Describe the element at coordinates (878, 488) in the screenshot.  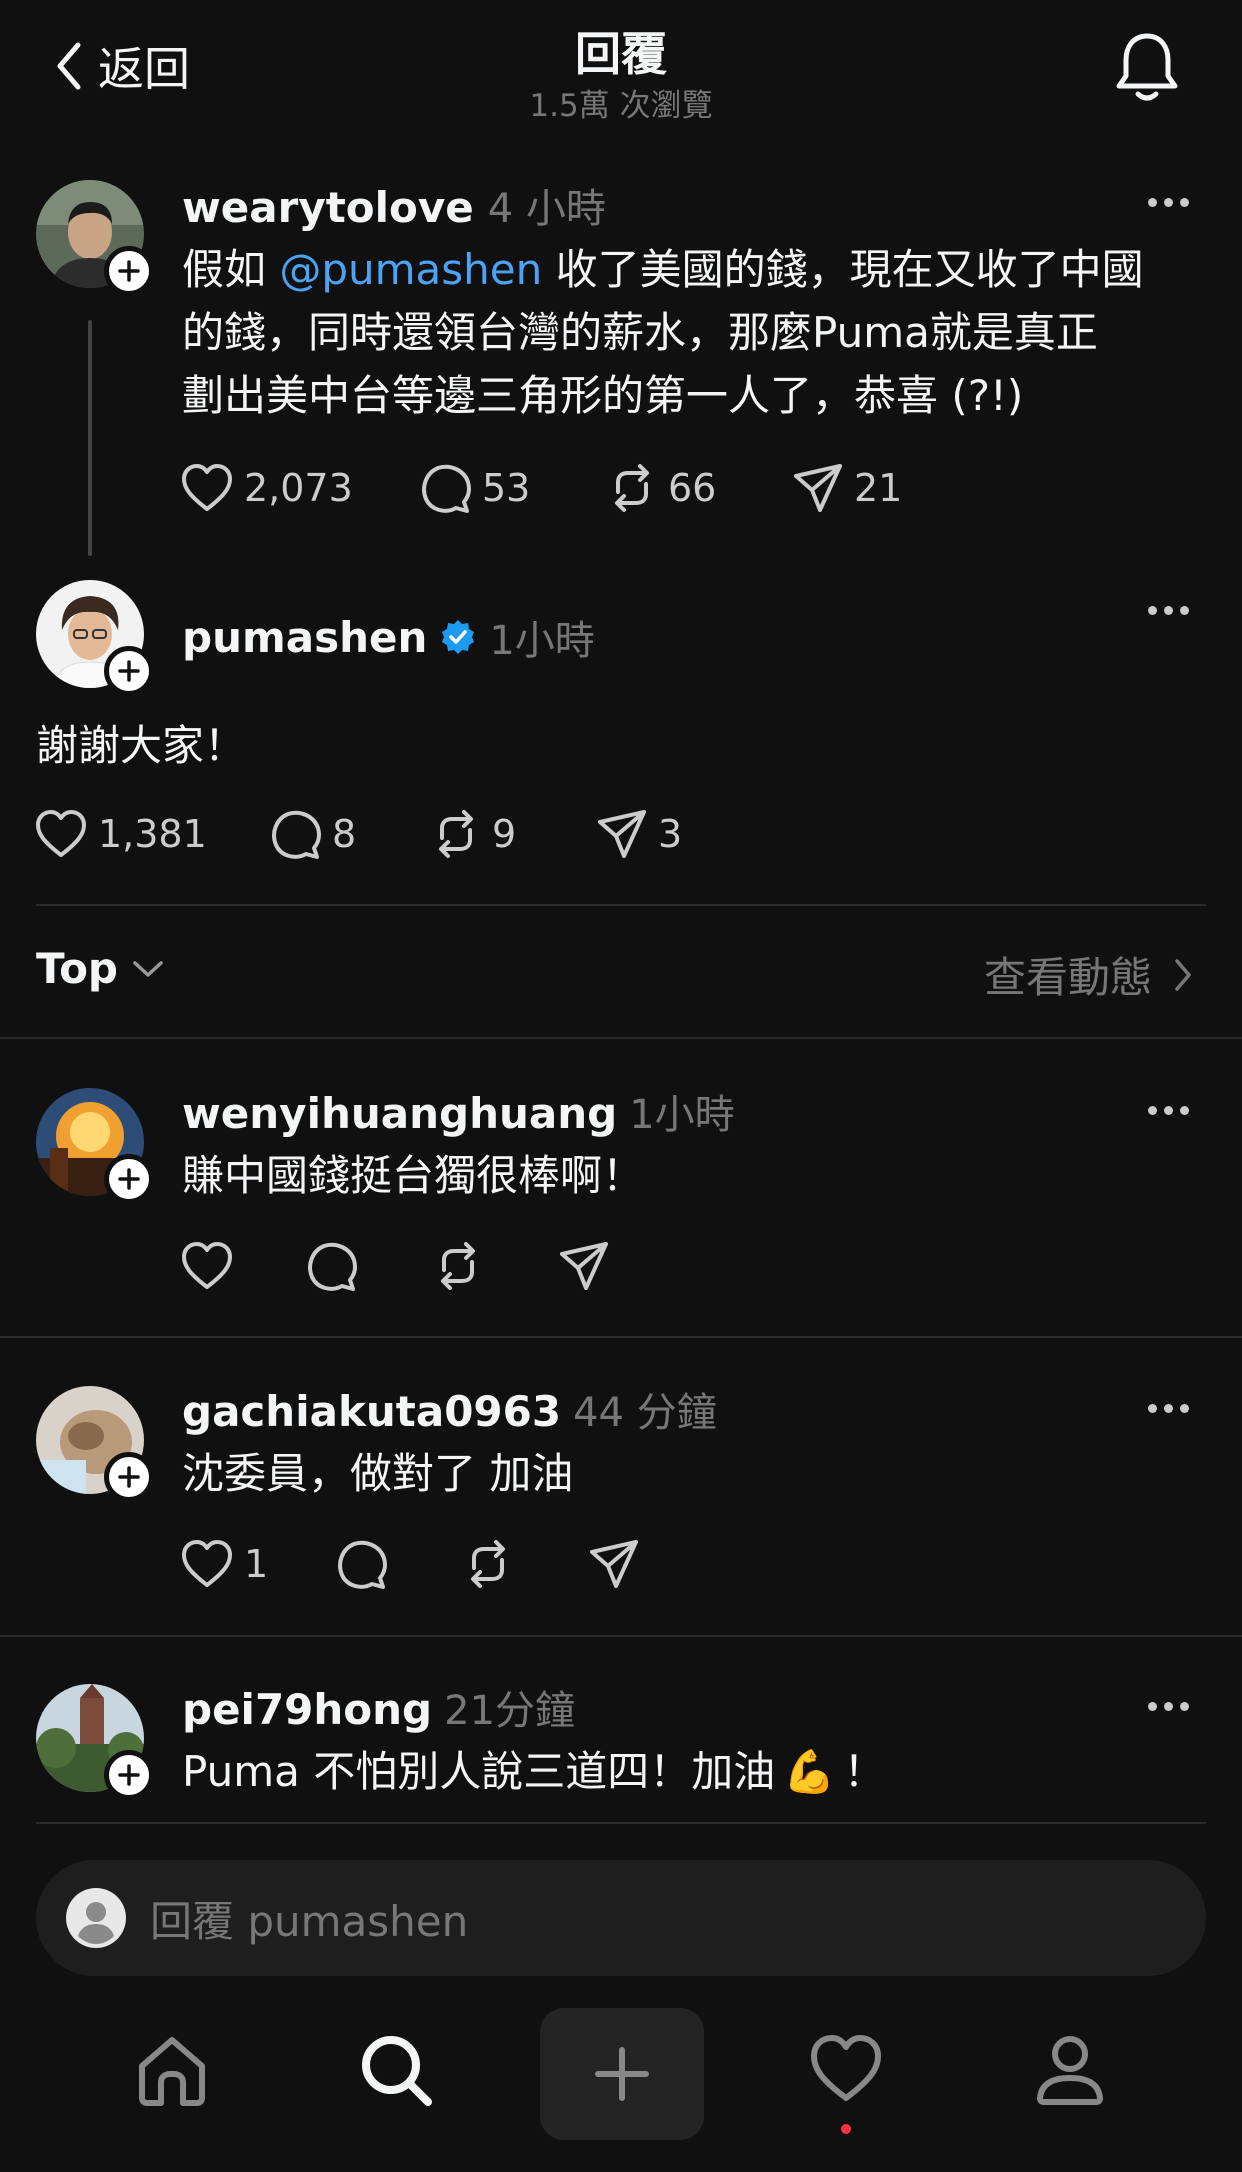
I see `share-count: 21` at that location.